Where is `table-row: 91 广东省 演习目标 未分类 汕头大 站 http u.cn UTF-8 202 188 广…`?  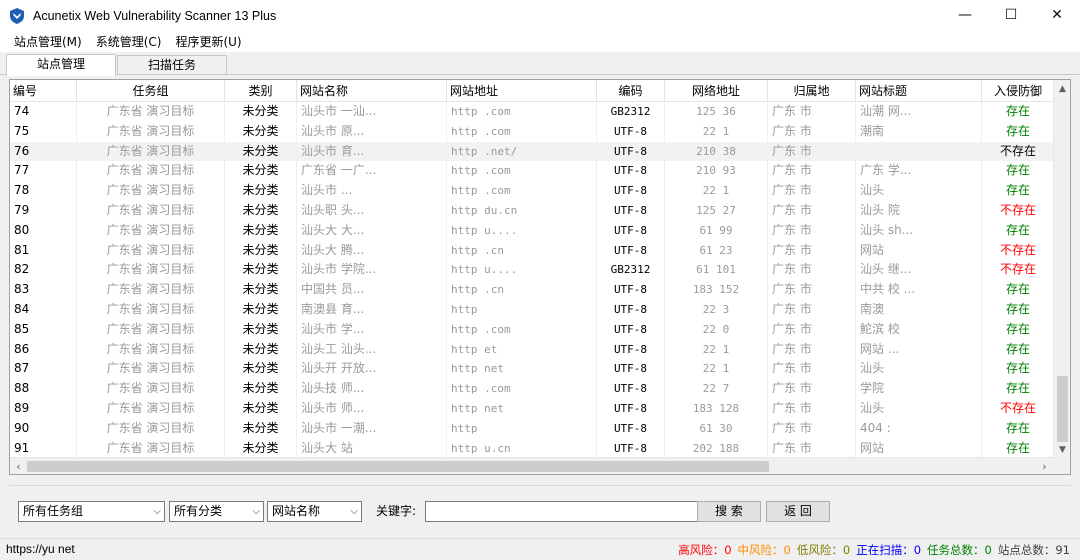 table-row: 91 广东省 演习目标 未分类 汕头大 站 http u.cn UTF-8 202 188 广… is located at coordinates (532, 448).